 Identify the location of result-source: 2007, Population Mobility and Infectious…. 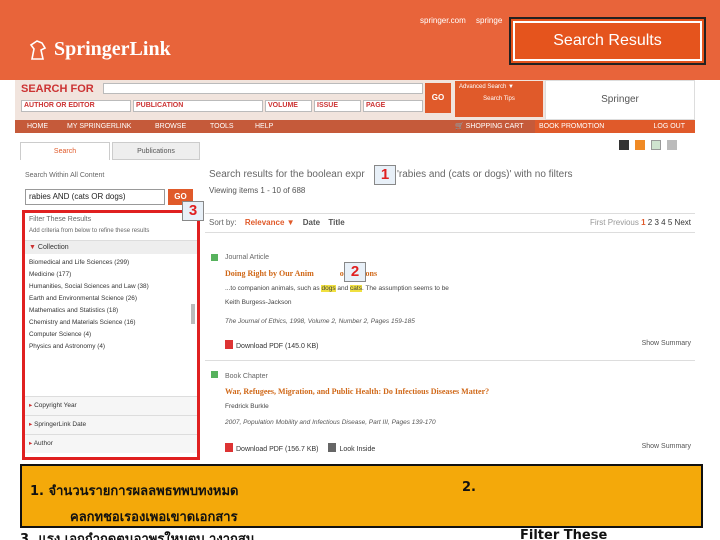
(330, 422).